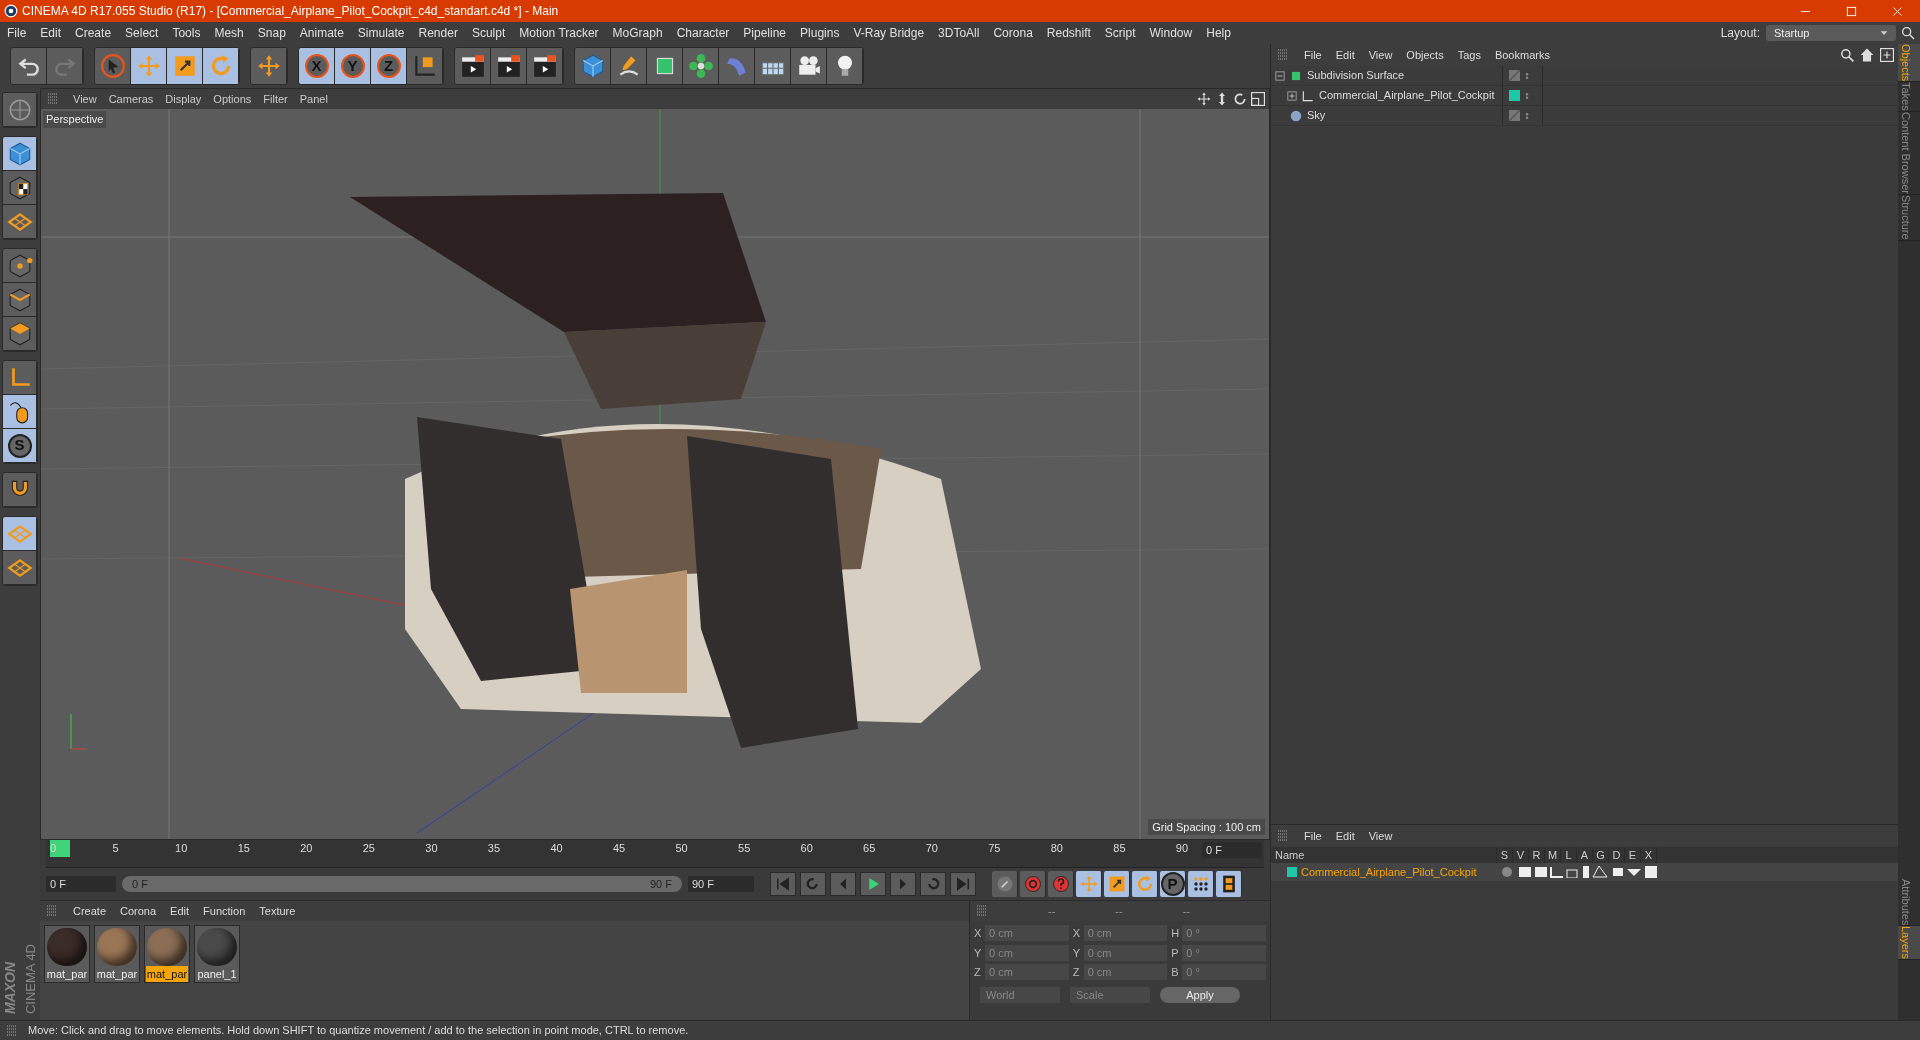  I want to click on menu-item: Script, so click(1120, 33).